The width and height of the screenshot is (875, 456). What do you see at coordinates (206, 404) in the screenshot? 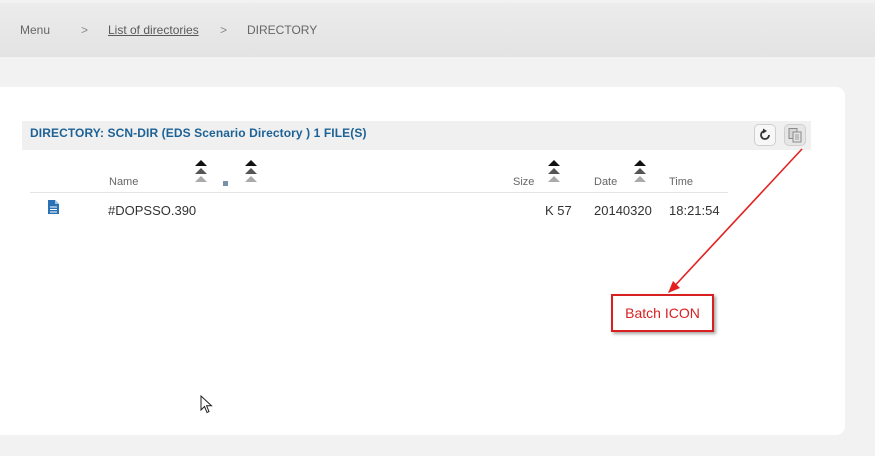
I see `mouse-cursor-icon` at bounding box center [206, 404].